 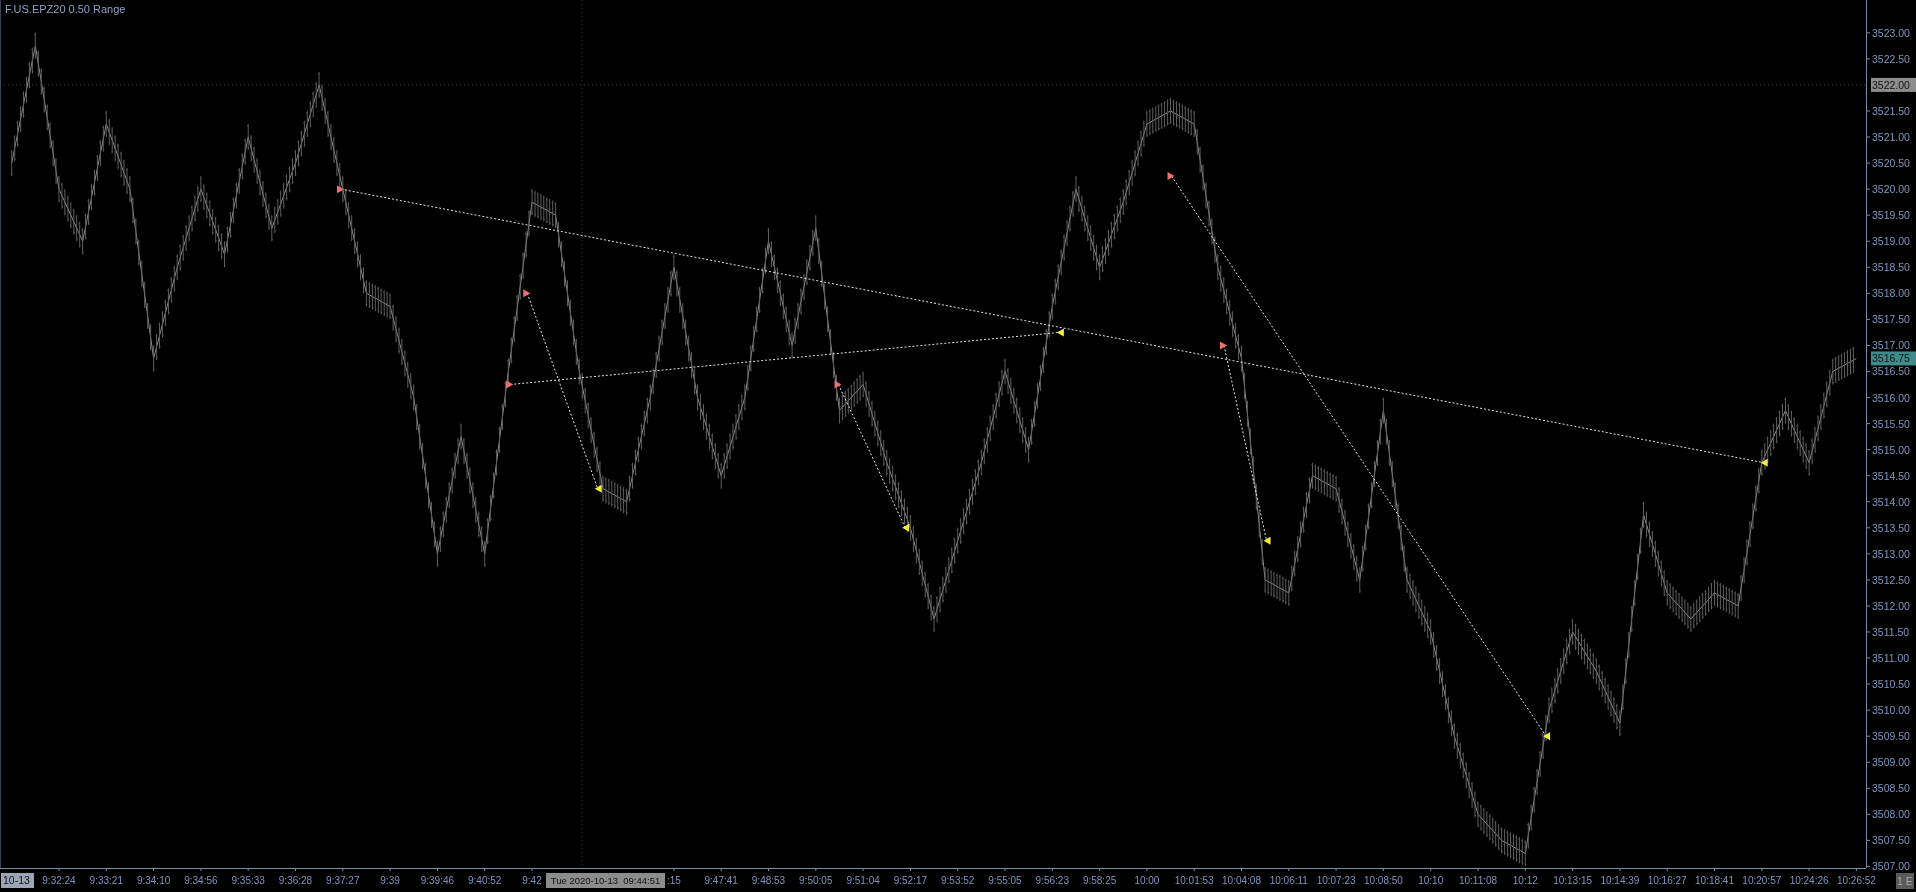 I want to click on time-label: 10:16:27, so click(x=1667, y=880).